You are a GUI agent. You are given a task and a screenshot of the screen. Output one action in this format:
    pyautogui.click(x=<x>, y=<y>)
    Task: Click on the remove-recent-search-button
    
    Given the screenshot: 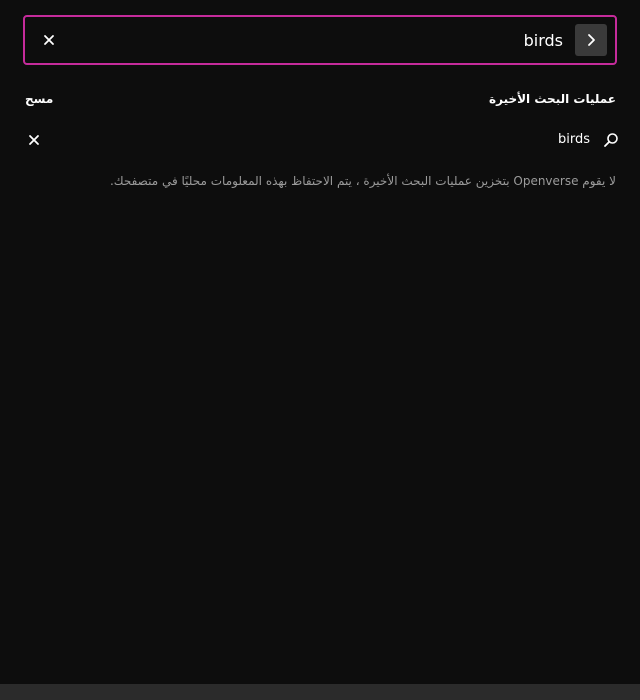 What is the action you would take?
    pyautogui.click(x=34, y=140)
    